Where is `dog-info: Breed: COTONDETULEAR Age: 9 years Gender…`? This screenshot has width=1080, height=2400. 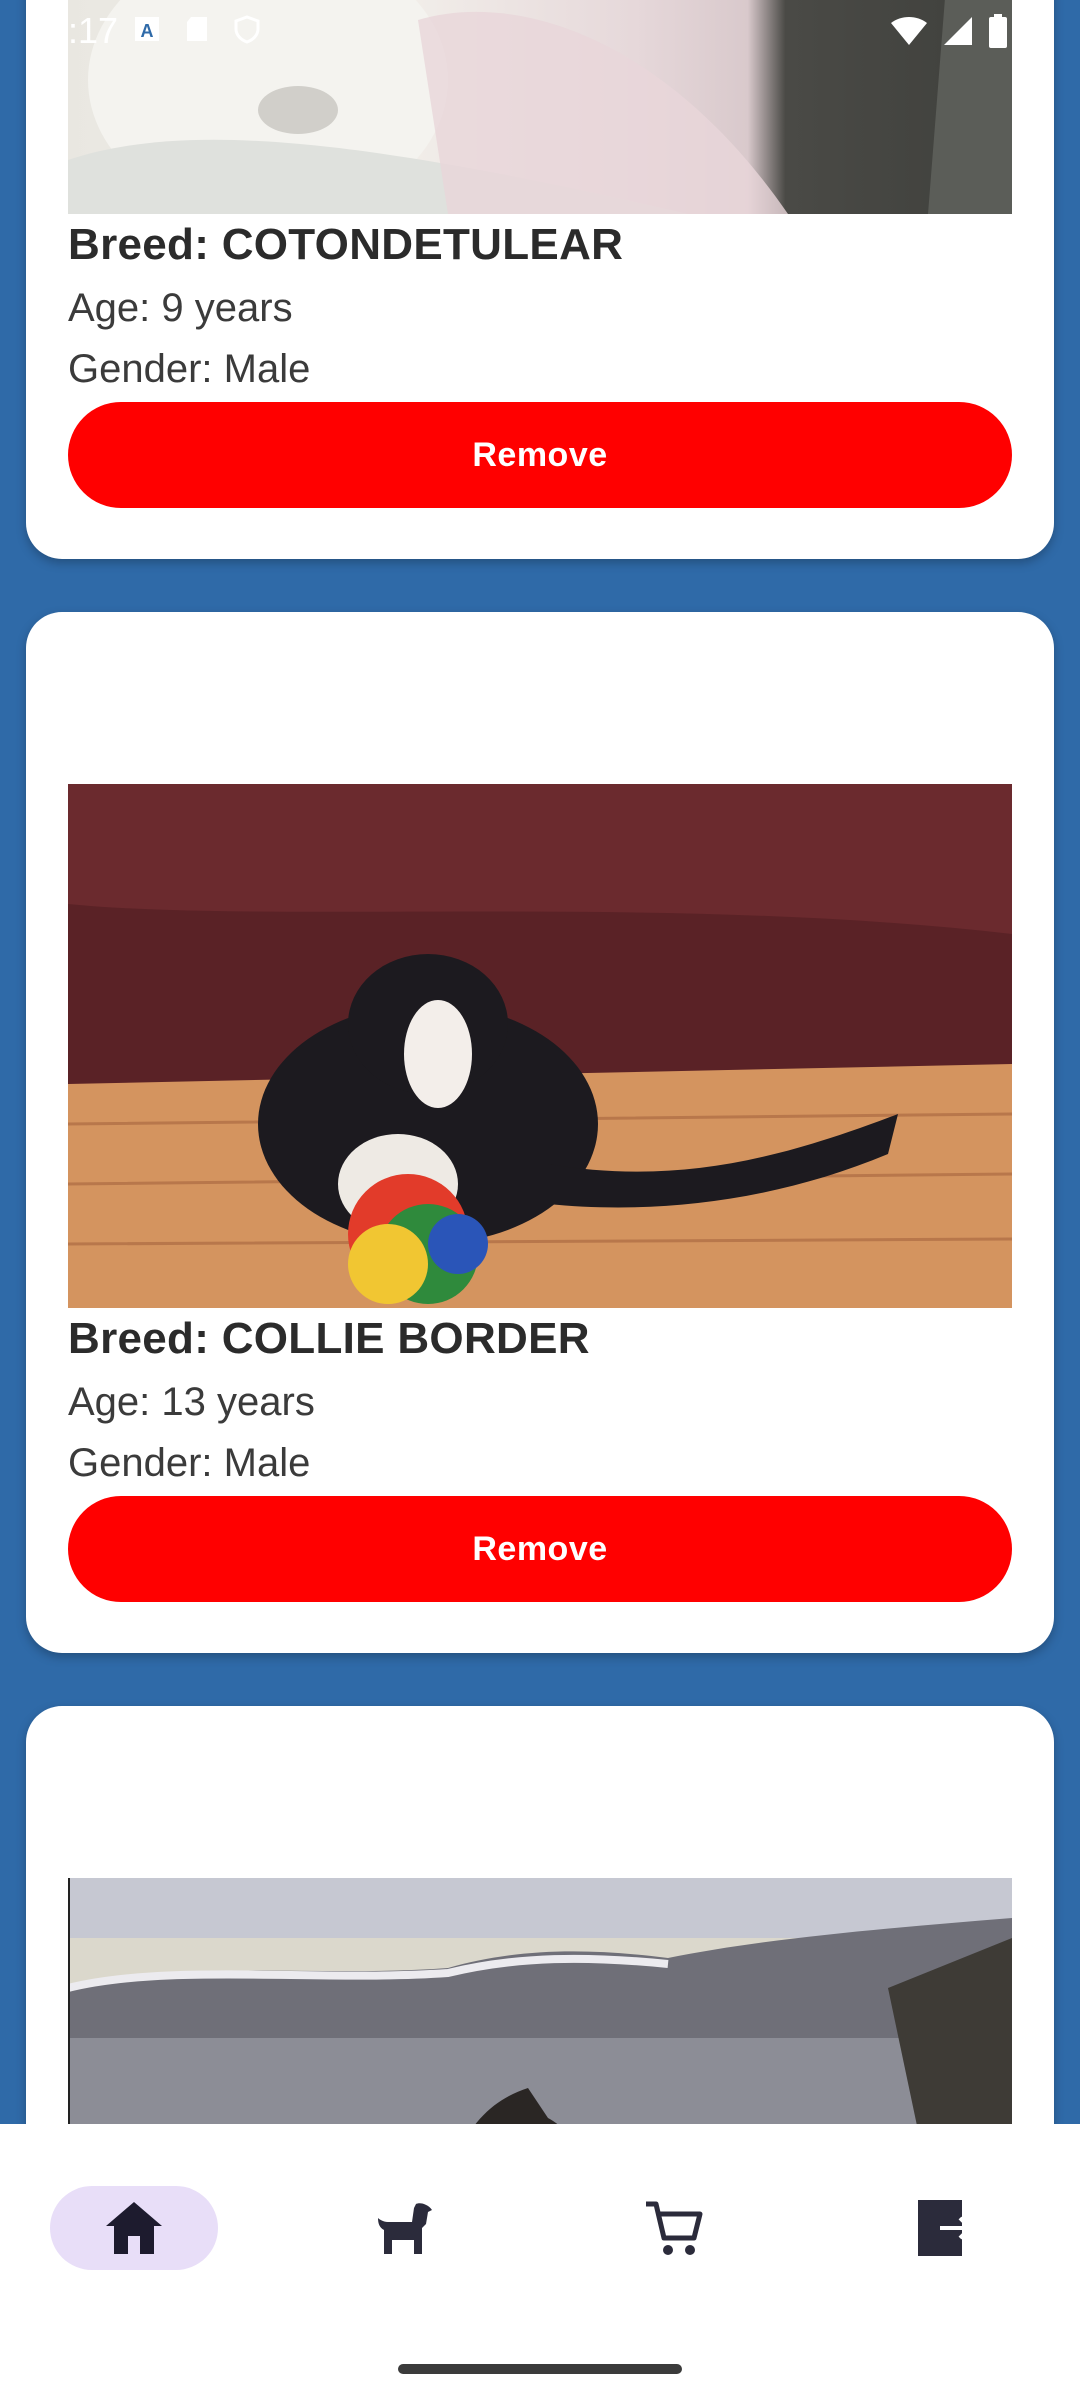
dog-info: Breed: COTONDETULEAR Age: 9 years Gender… is located at coordinates (345, 306).